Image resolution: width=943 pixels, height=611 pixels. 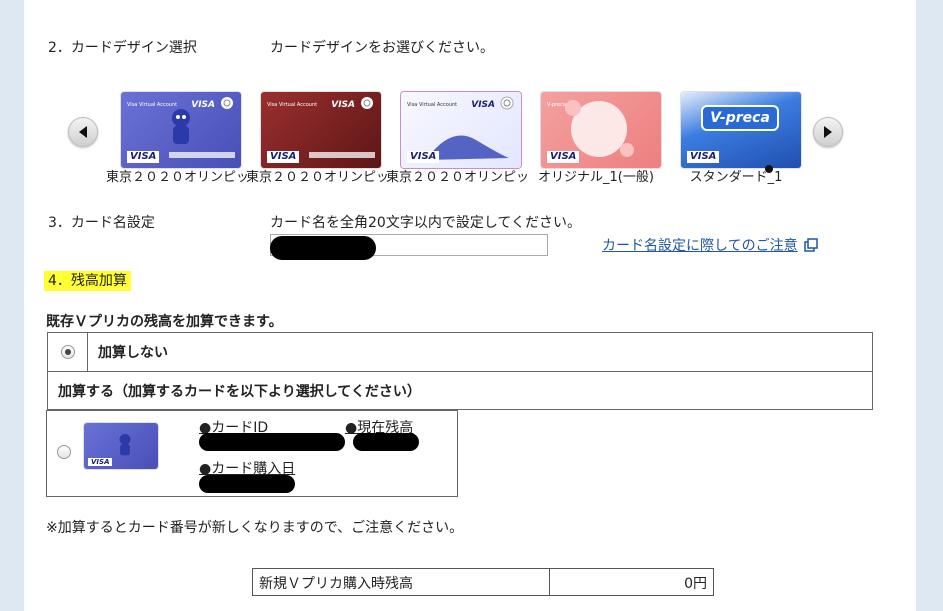 I want to click on summary-table: 新規Ｖプリカ購入時残高 0円, so click(x=483, y=582).